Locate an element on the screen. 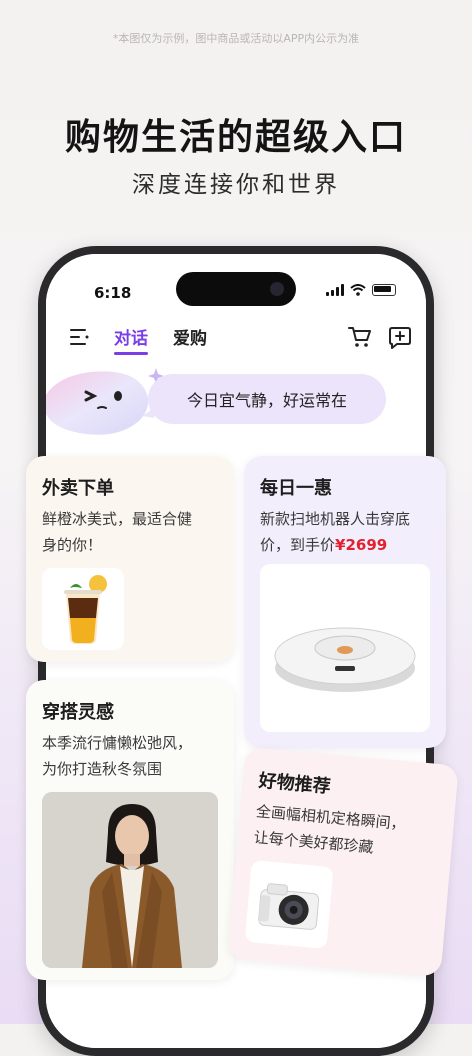 The height and width of the screenshot is (1056, 472). camera-dot is located at coordinates (277, 289).